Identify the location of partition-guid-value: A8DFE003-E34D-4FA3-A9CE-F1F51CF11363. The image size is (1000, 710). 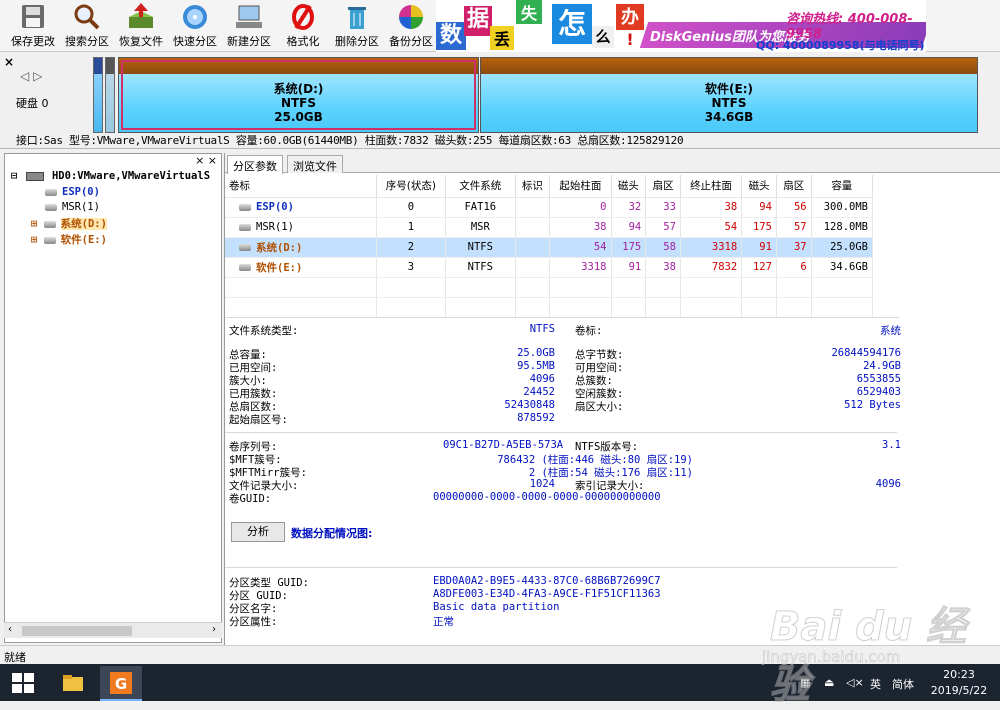
(547, 594).